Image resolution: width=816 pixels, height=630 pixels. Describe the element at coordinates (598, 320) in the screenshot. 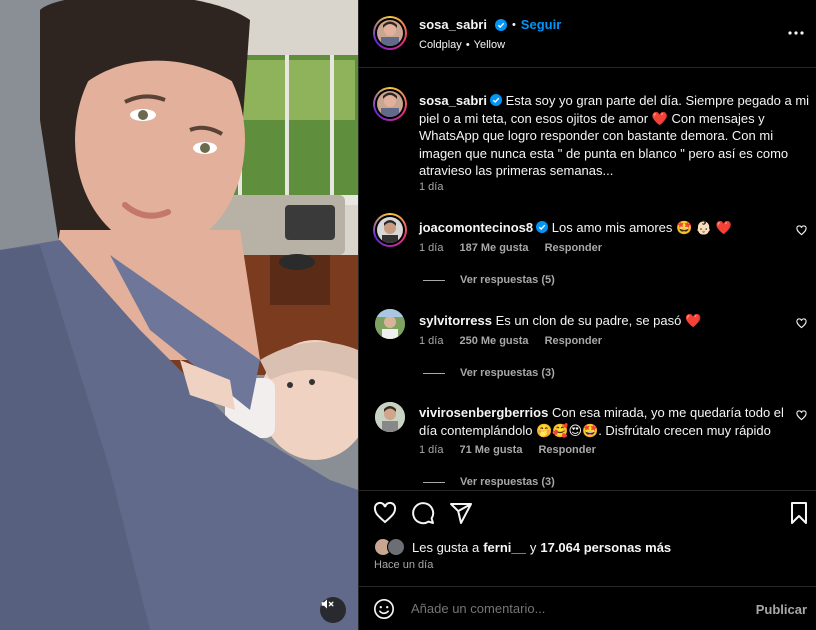

I see `comment-text: Es un clon de su padre, se pasó ❤️` at that location.